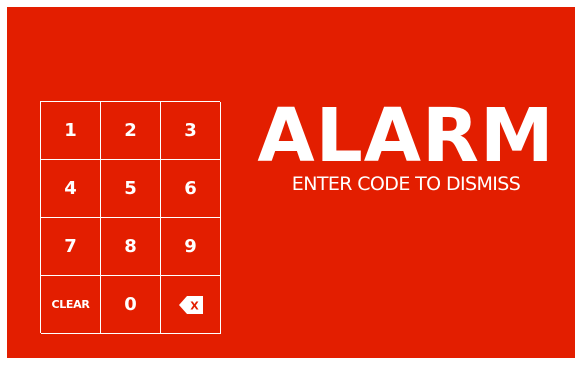 The image size is (582, 365). Describe the element at coordinates (131, 189) in the screenshot. I see `key-5: 5` at that location.